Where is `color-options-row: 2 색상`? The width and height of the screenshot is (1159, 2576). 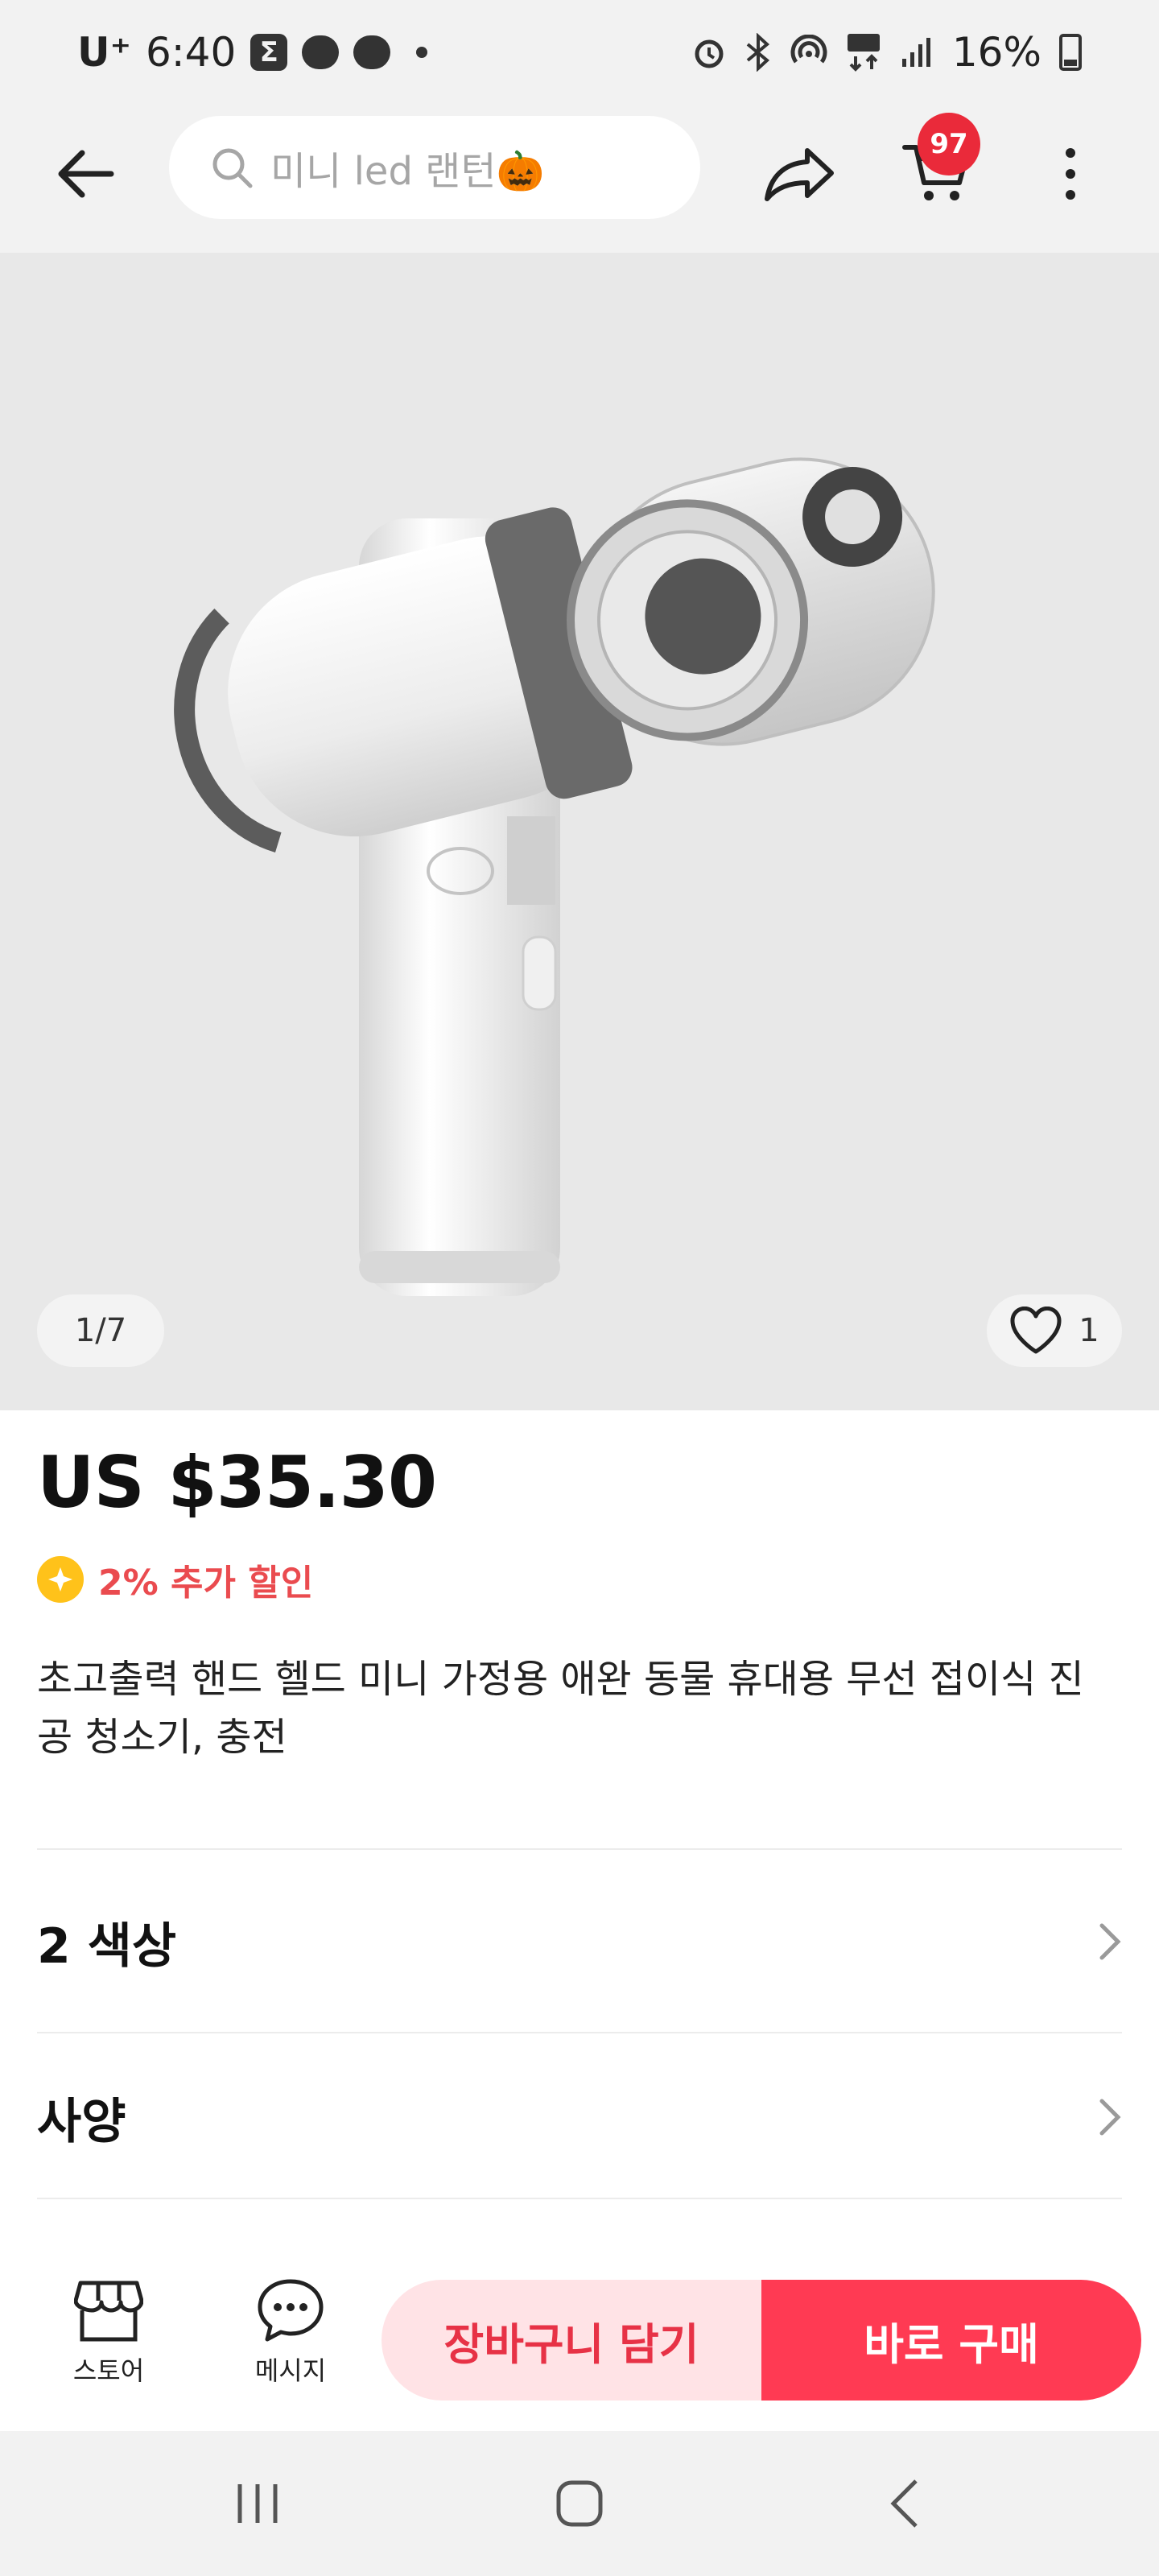
color-options-row: 2 색상 is located at coordinates (579, 1941).